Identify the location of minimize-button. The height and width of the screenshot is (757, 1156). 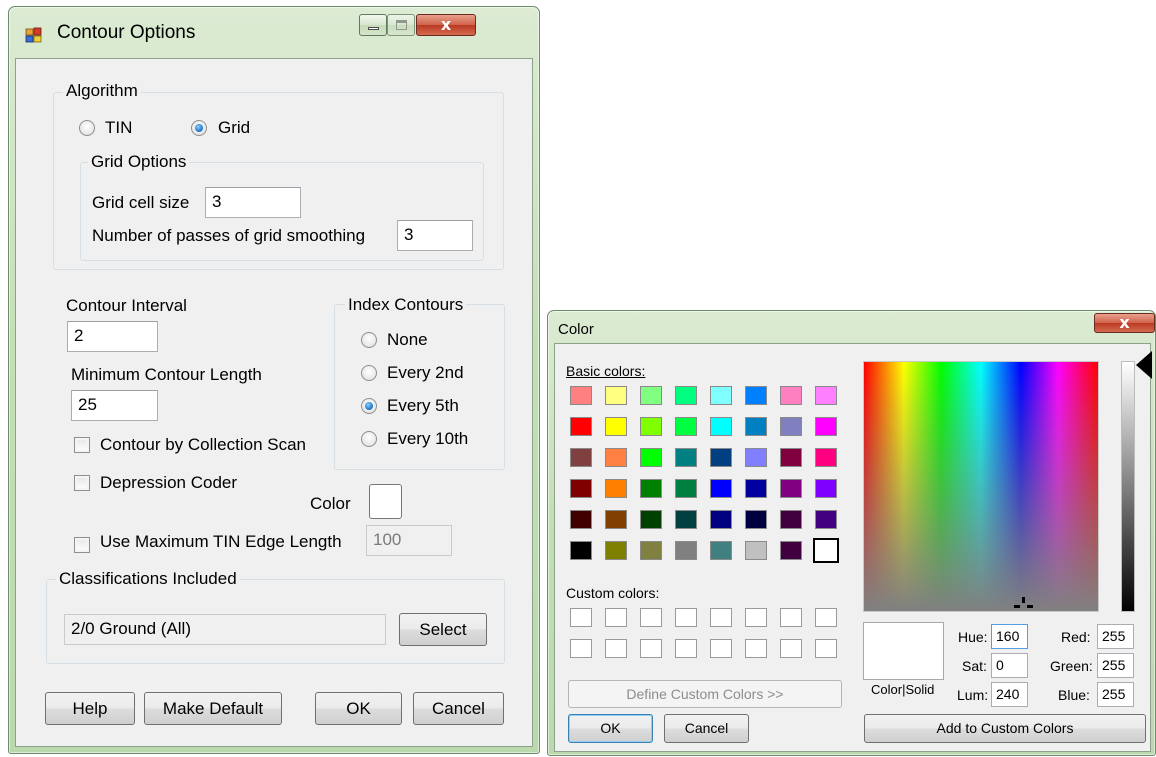
(373, 25).